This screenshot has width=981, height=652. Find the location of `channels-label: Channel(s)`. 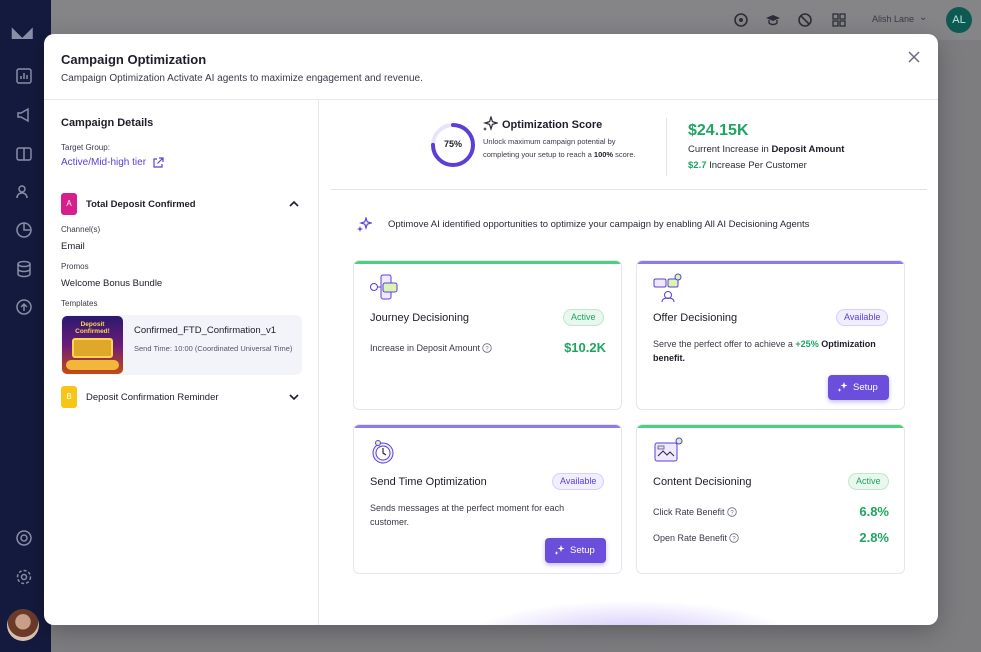

channels-label: Channel(s) is located at coordinates (81, 229).